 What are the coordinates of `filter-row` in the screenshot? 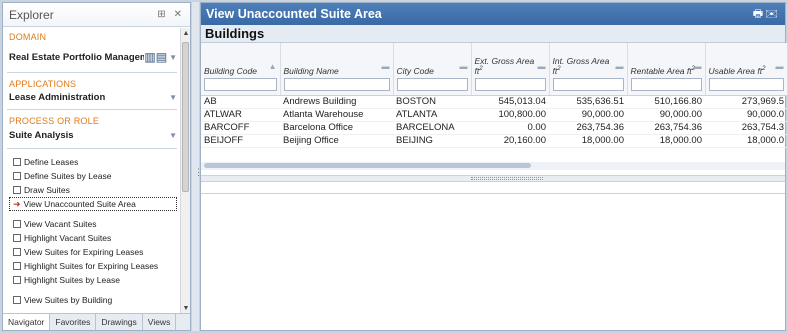 It's located at (494, 86).